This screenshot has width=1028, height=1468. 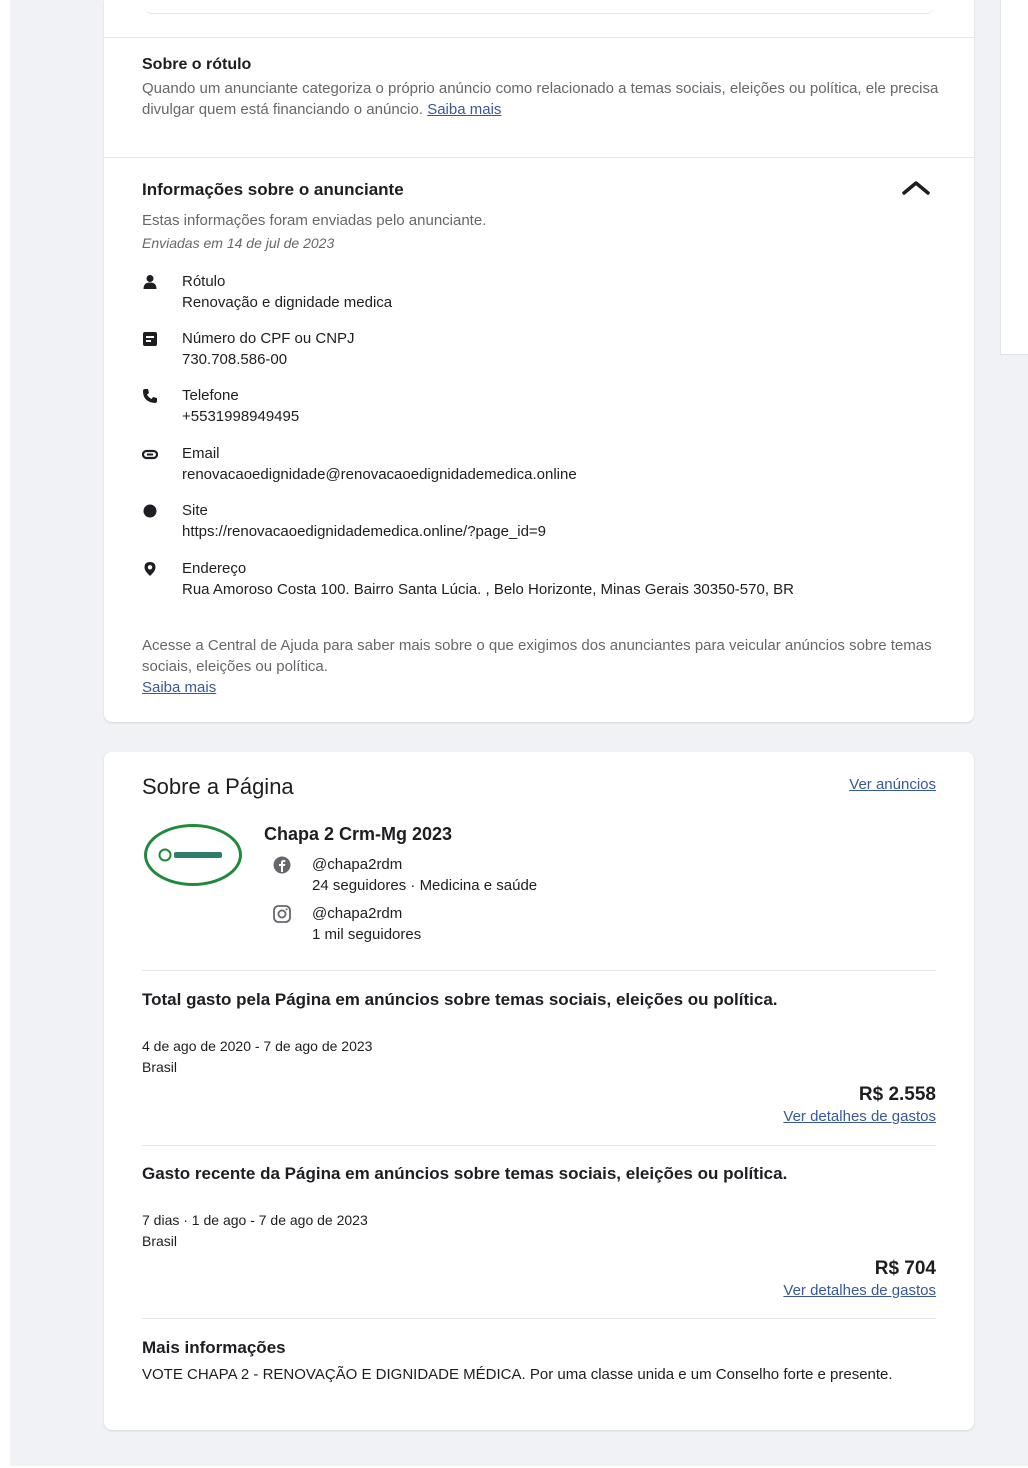 I want to click on total-spend-period: 4 de ago de 2020 - 7 de ago de 2023, so click(x=257, y=1046).